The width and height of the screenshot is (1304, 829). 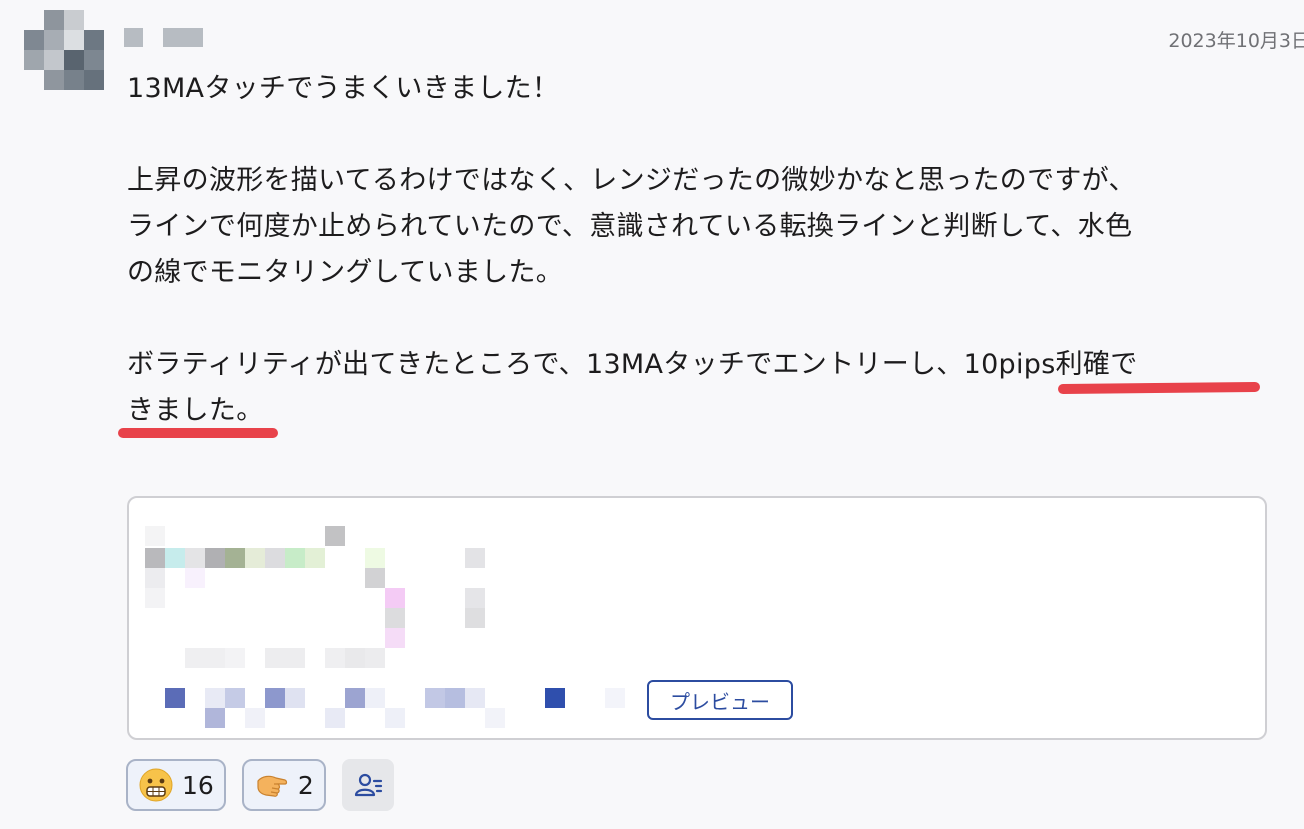 What do you see at coordinates (176, 785) in the screenshot?
I see `reaction-grimacing-face: 16` at bounding box center [176, 785].